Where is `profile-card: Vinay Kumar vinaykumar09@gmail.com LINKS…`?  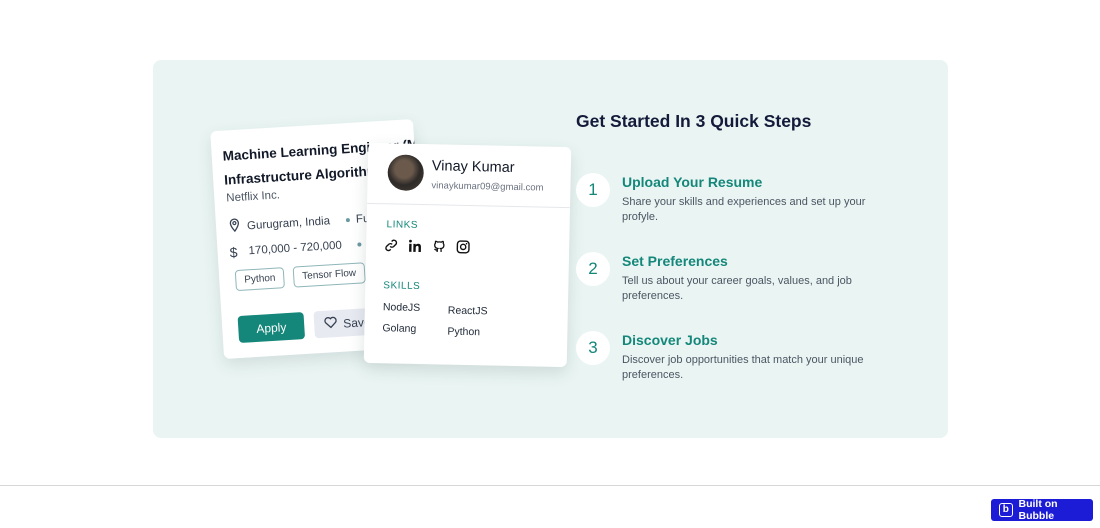
profile-card: Vinay Kumar vinaykumar09@gmail.com LINKS… is located at coordinates (467, 255).